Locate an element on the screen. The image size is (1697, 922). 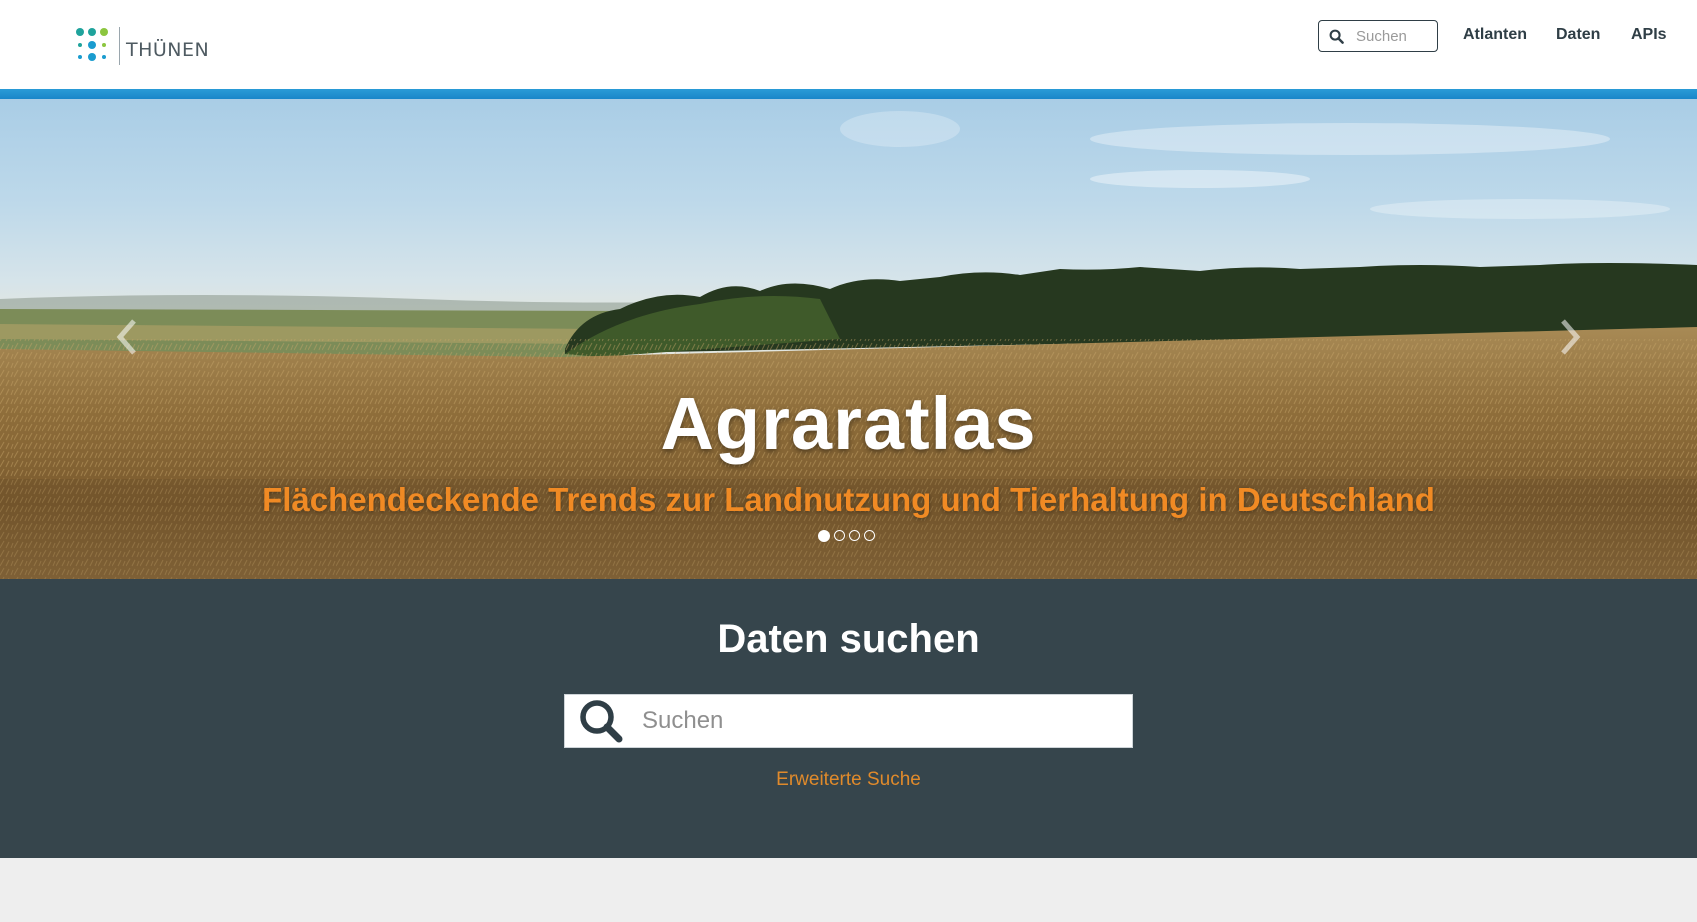
thuenen-logo-mark-icon is located at coordinates (92, 44).